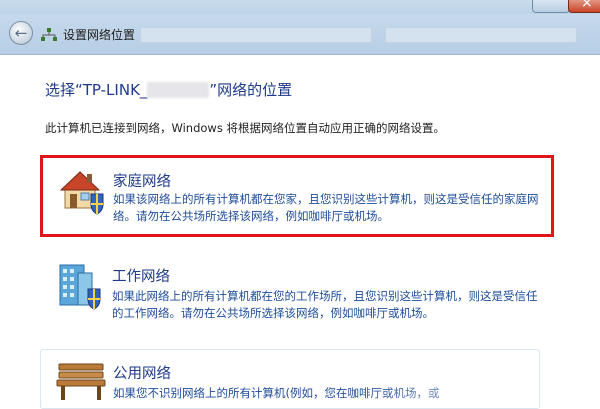  I want to click on work-network-title: 工作网络, so click(141, 277).